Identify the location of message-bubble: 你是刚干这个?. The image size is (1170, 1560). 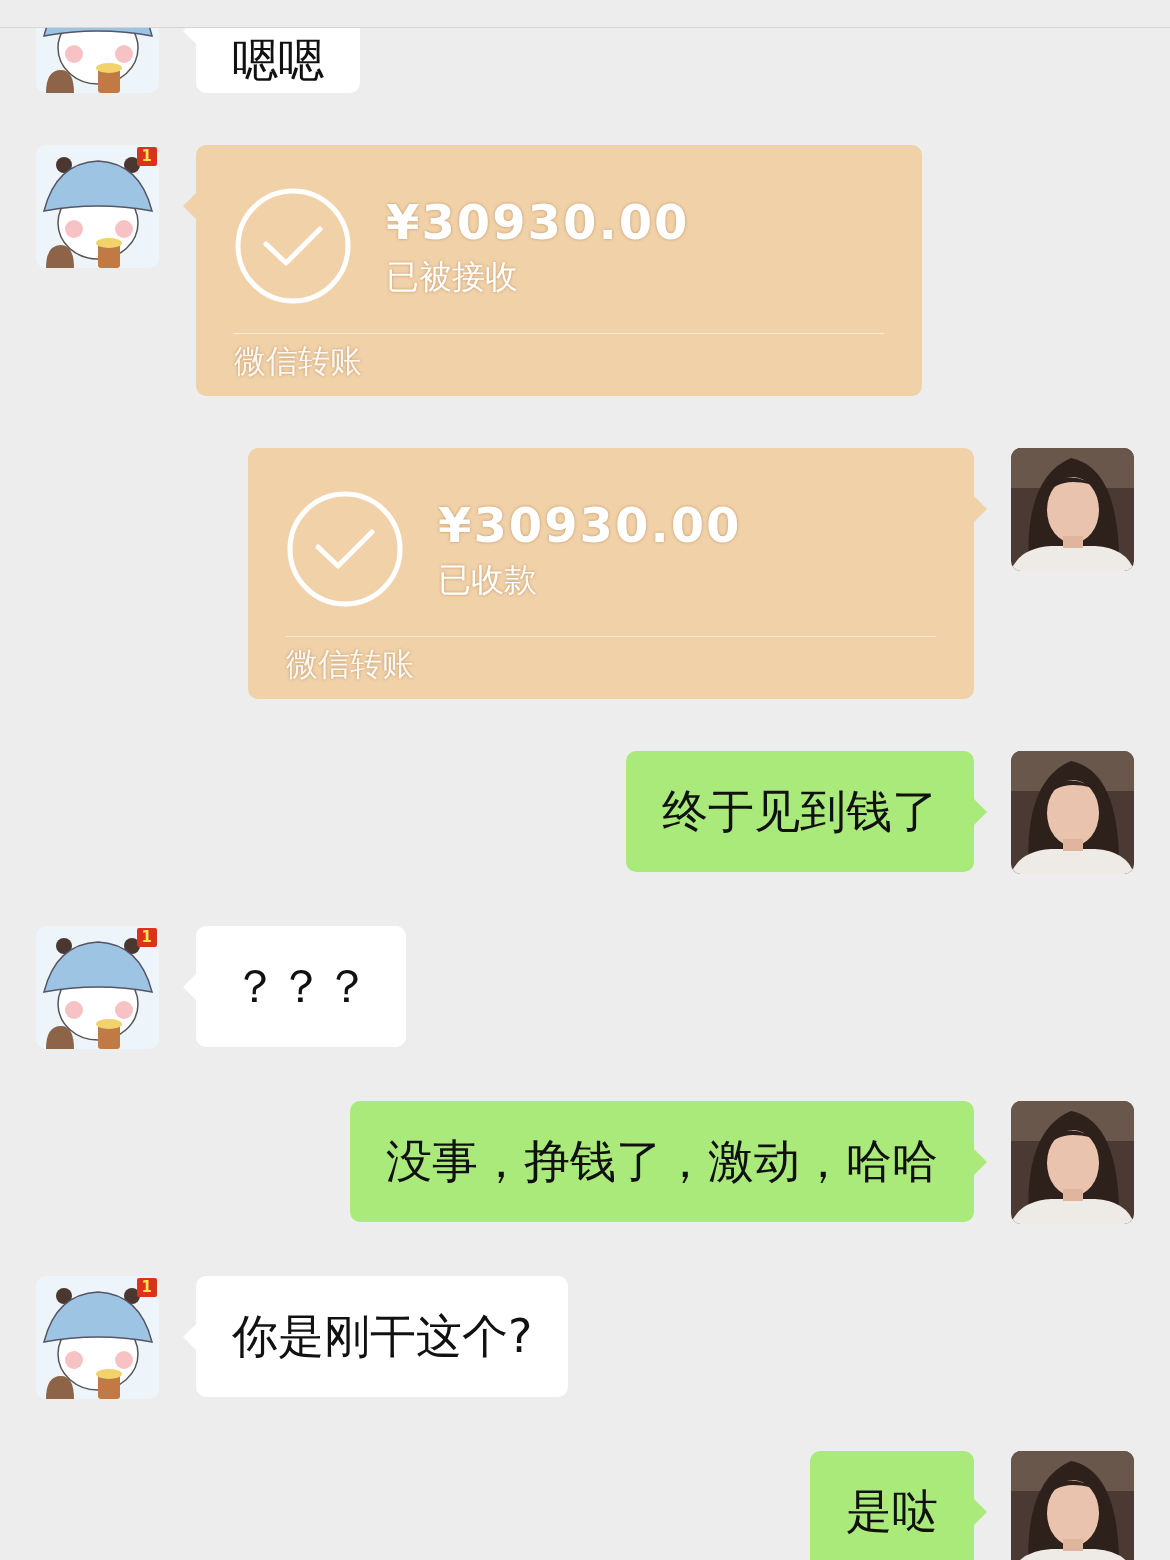
(382, 1337).